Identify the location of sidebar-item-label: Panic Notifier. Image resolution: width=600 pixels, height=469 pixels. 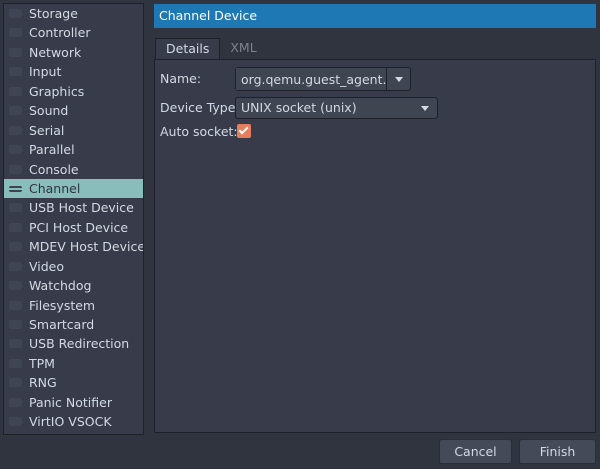
(70, 402).